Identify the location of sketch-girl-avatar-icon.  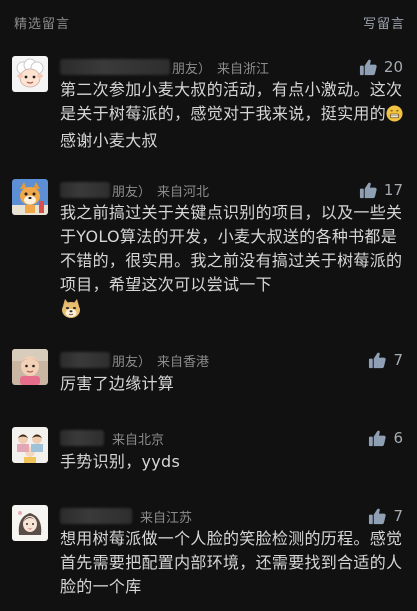
(30, 523).